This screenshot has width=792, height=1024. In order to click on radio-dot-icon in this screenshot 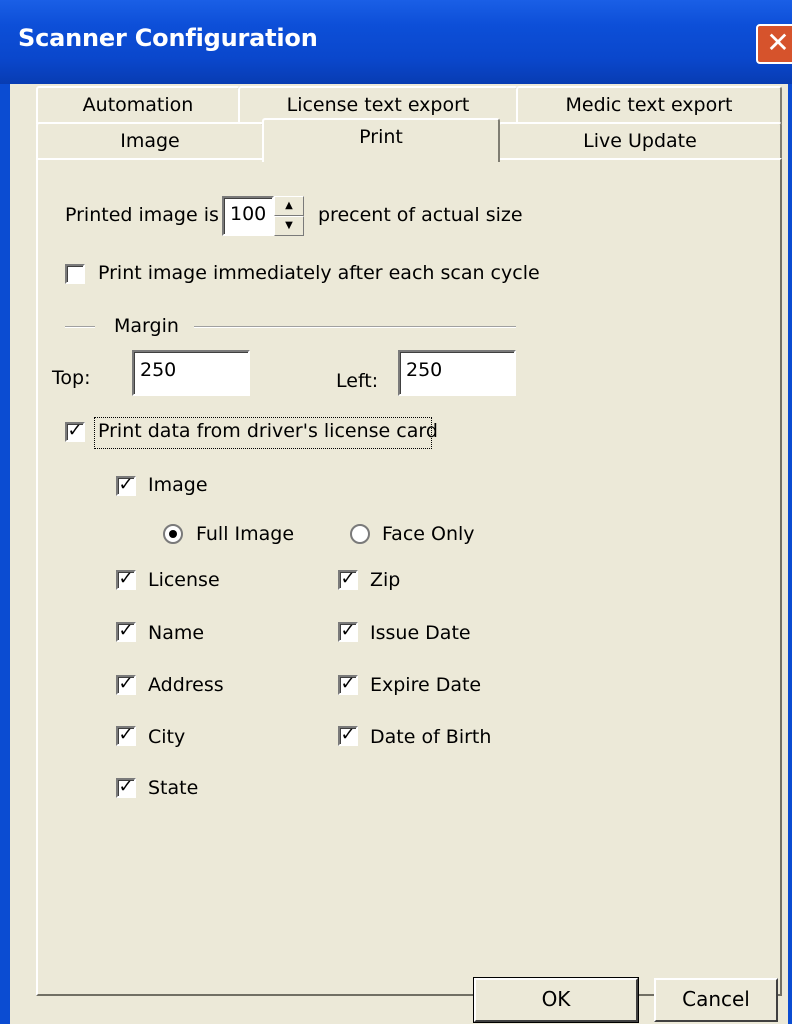, I will do `click(173, 534)`.